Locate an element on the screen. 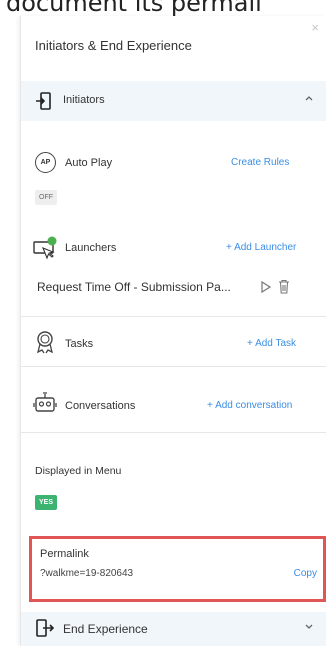 The height and width of the screenshot is (646, 327). panel-title: Initiators & End Experience is located at coordinates (113, 45).